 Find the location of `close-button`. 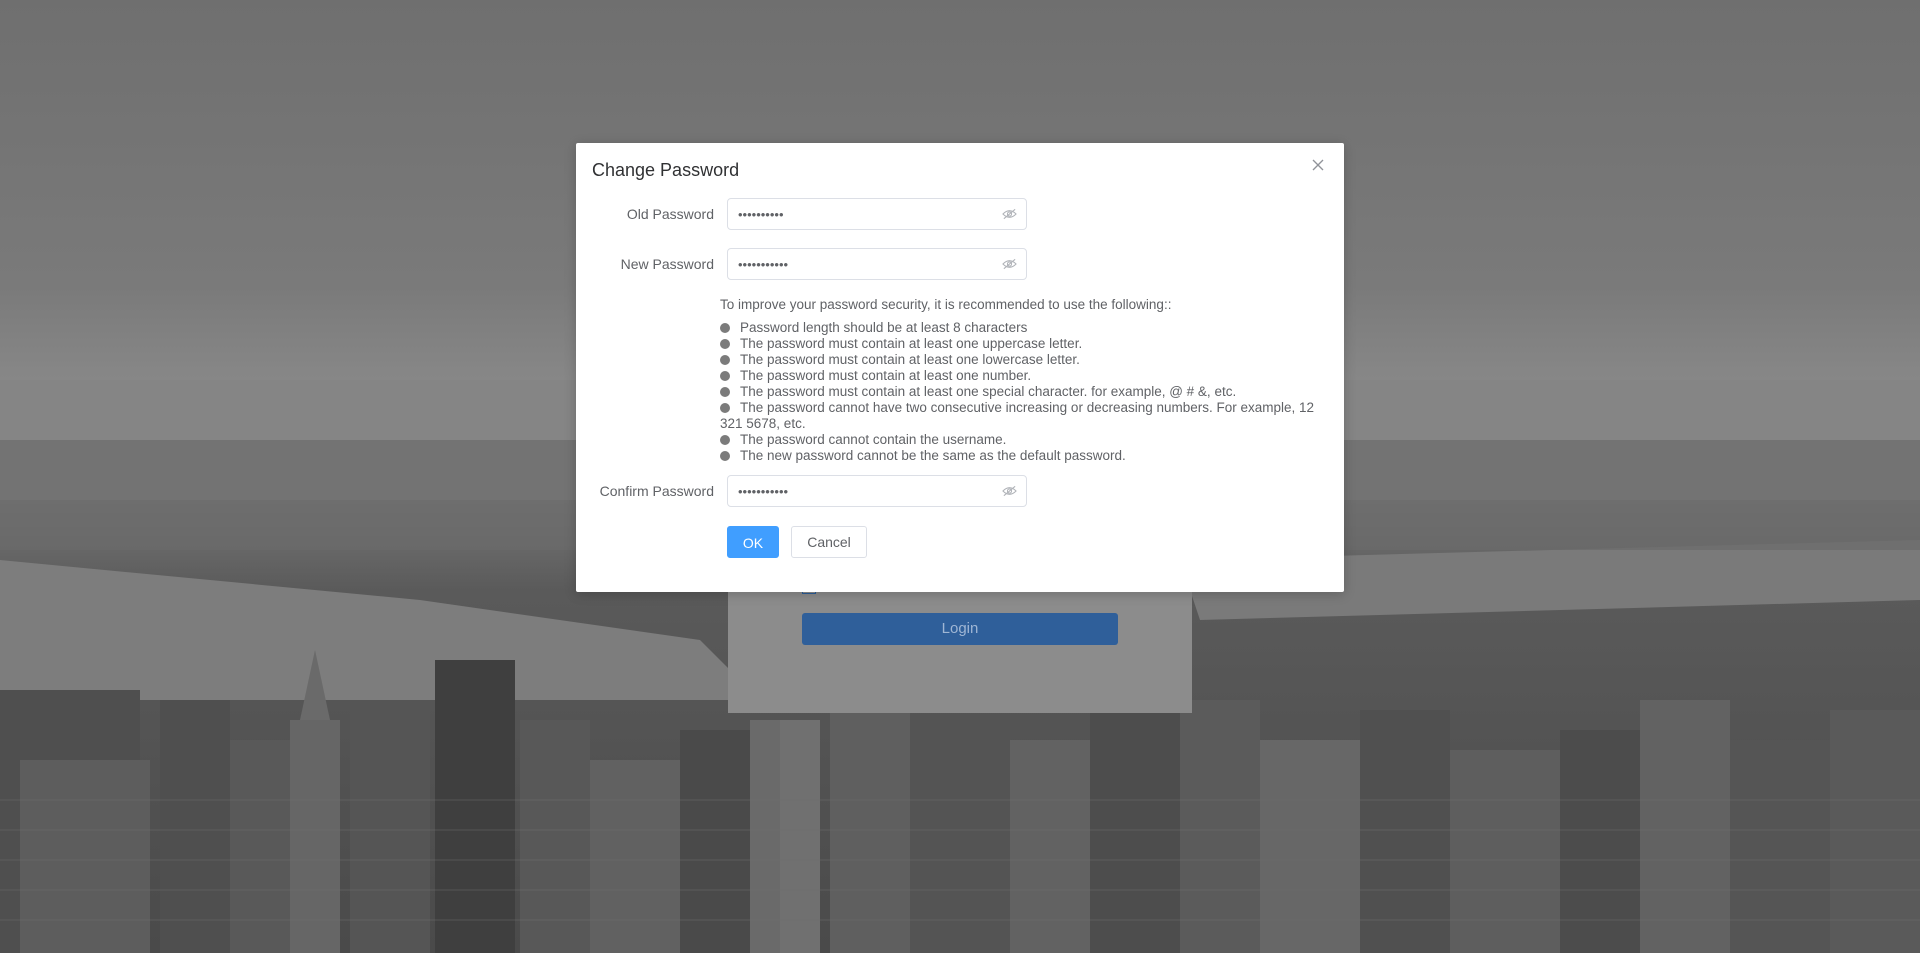

close-button is located at coordinates (1318, 165).